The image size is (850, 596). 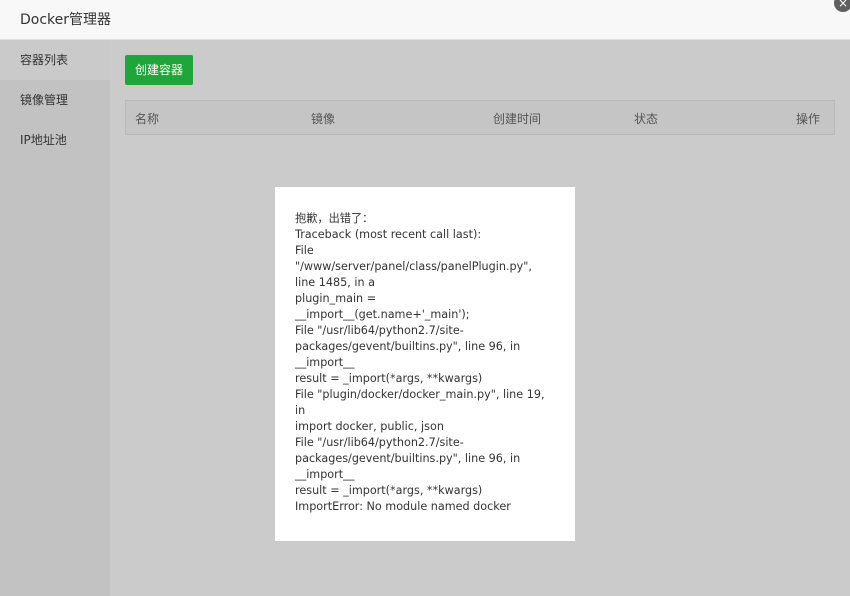 What do you see at coordinates (66, 20) in the screenshot?
I see `window-title: Docker管理器` at bounding box center [66, 20].